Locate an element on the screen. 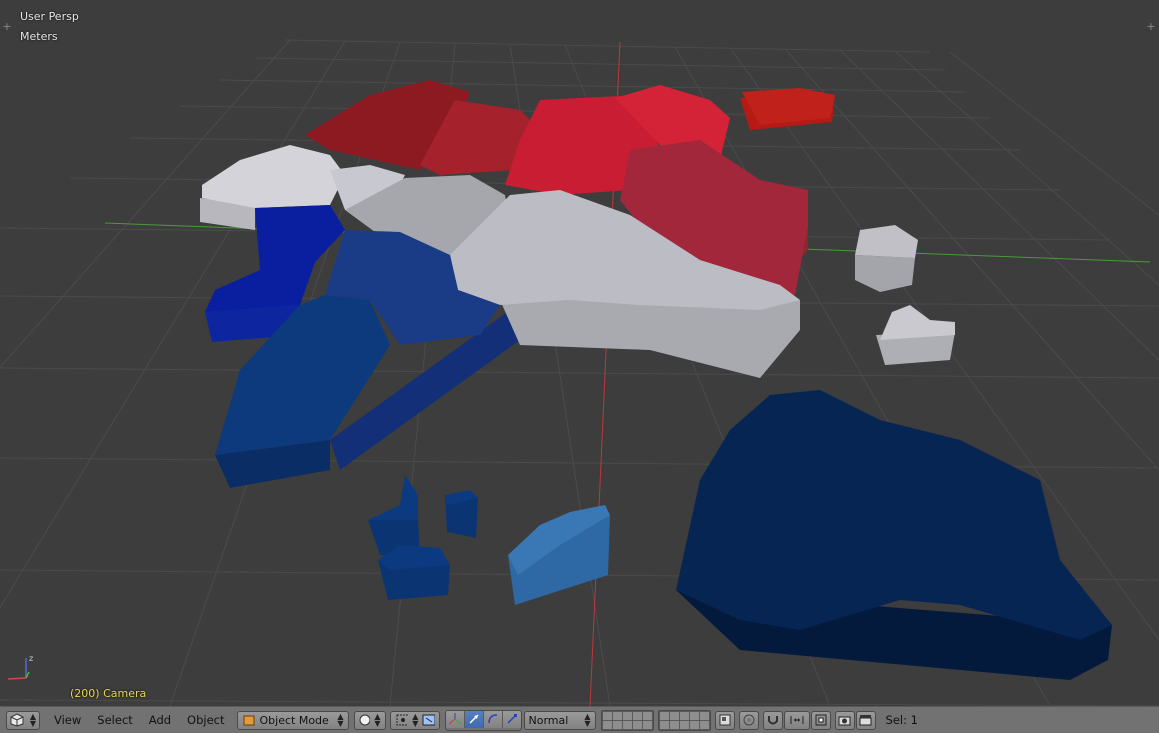 This screenshot has height=733, width=1159. menu-add: Add is located at coordinates (160, 720).